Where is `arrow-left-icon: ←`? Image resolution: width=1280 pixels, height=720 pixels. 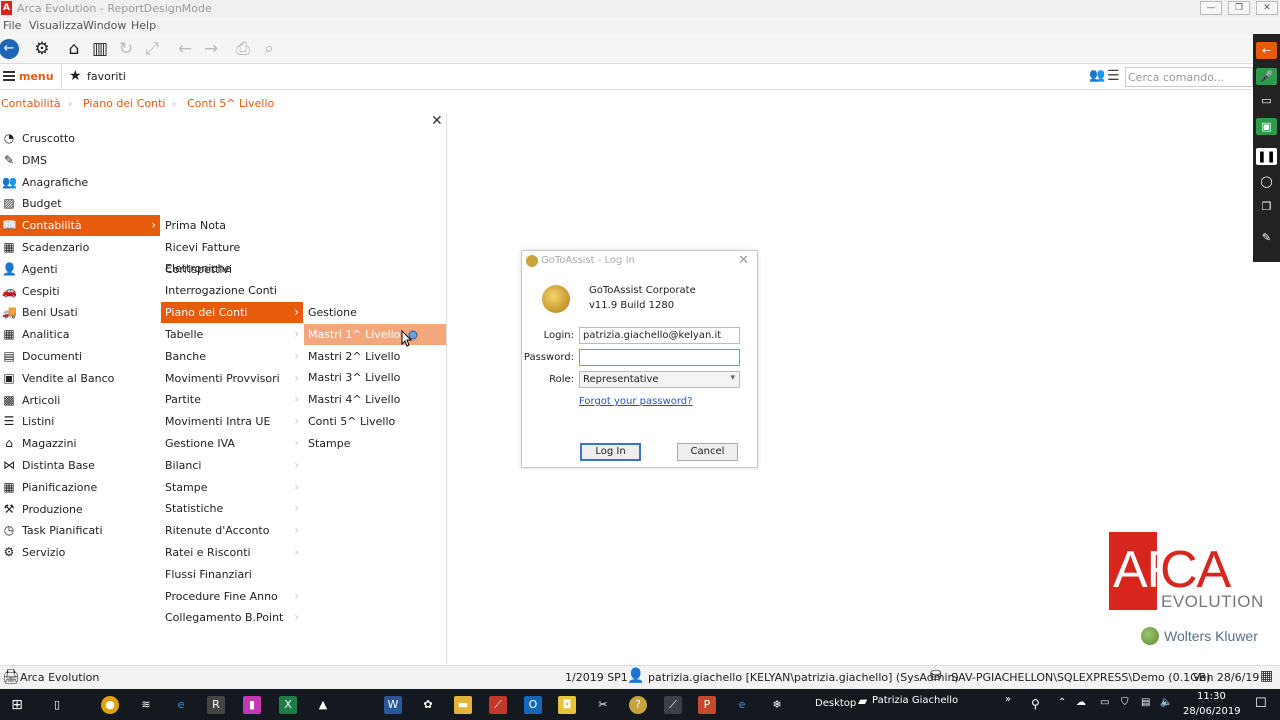 arrow-left-icon: ← is located at coordinates (185, 49).